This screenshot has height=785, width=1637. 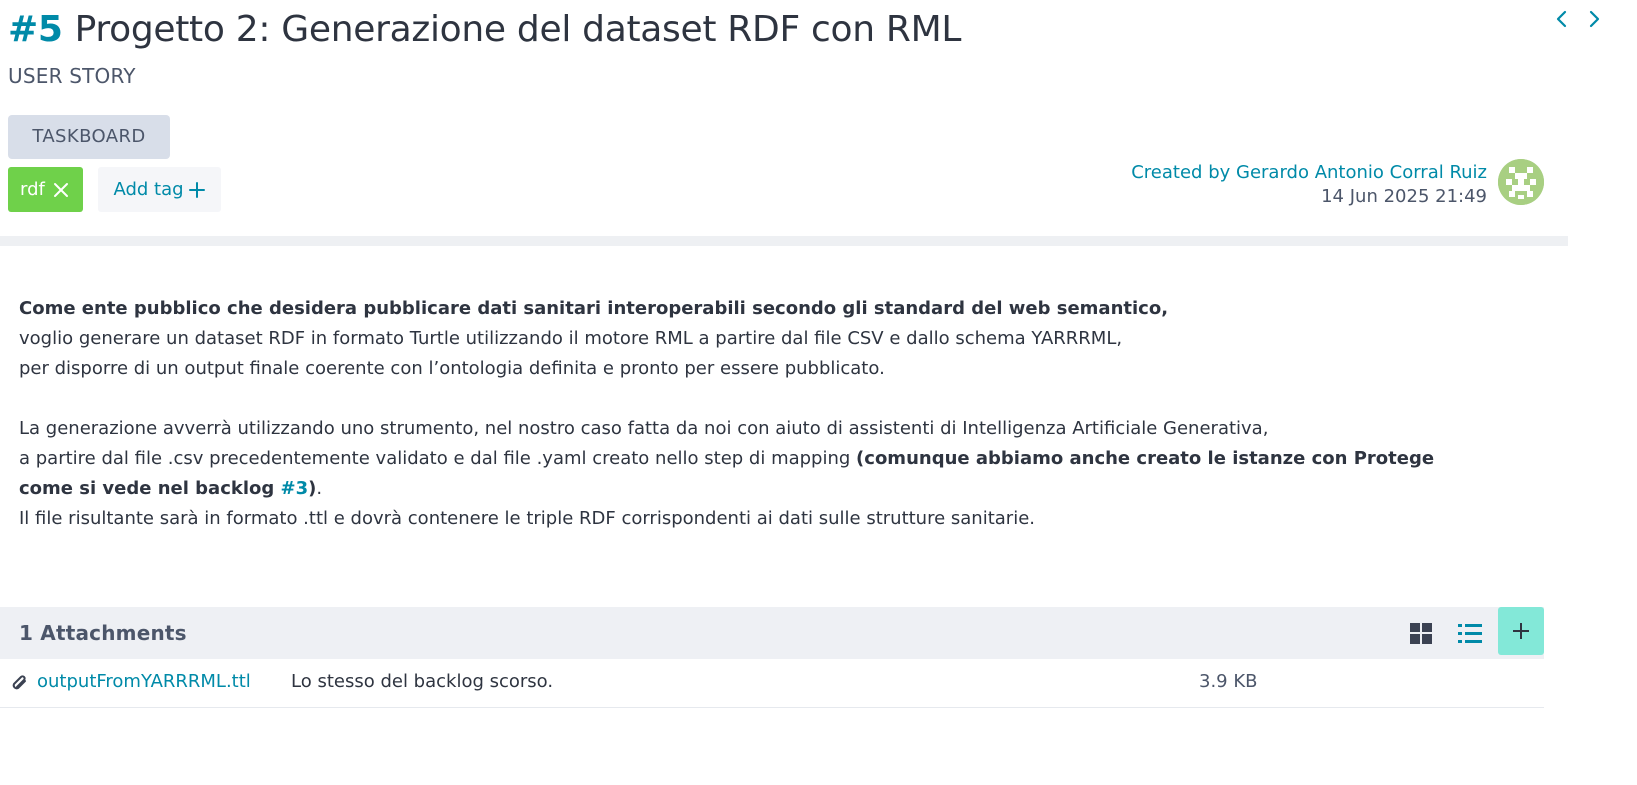 I want to click on list-view-icon, so click(x=1470, y=633).